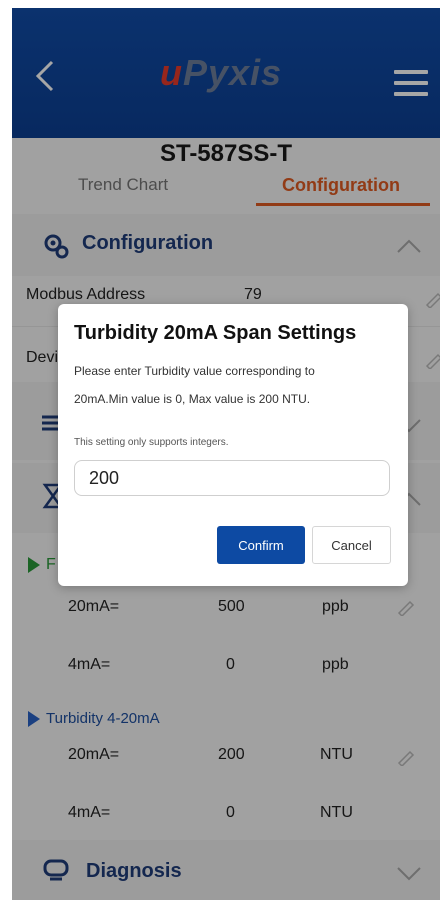  What do you see at coordinates (351, 545) in the screenshot?
I see `cancel-button: Cancel` at bounding box center [351, 545].